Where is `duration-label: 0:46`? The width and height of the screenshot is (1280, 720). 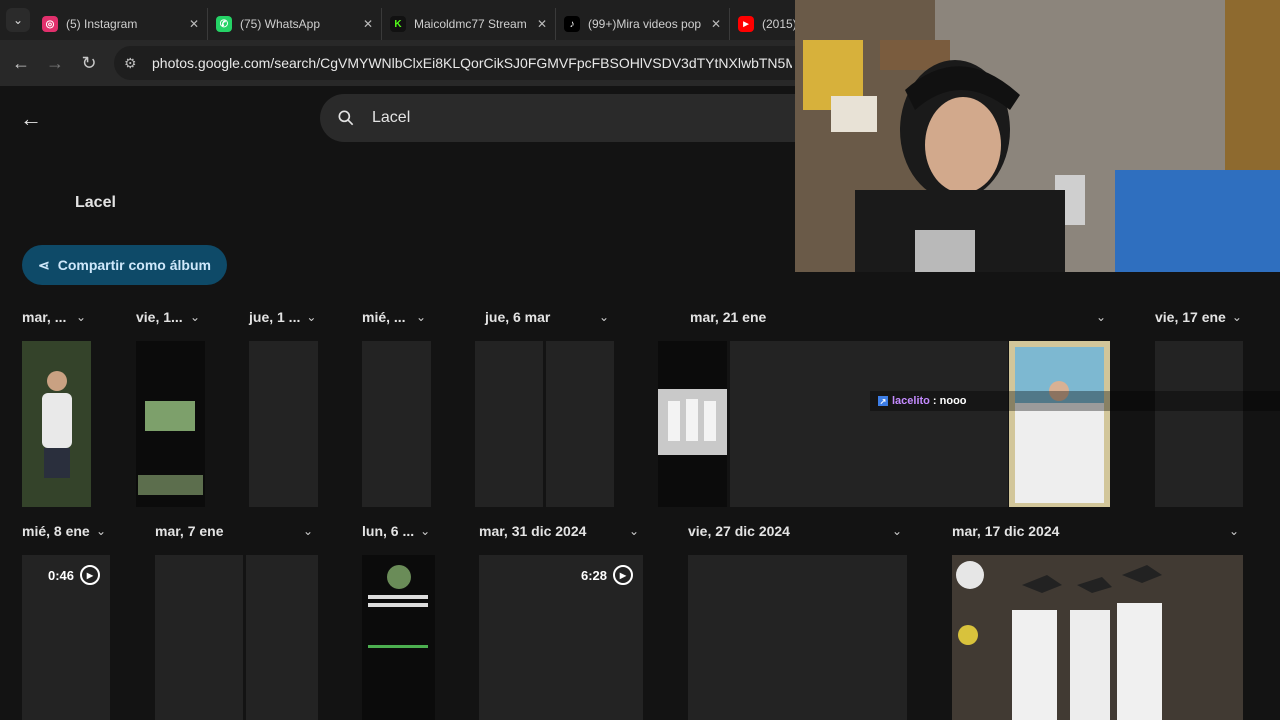 duration-label: 0:46 is located at coordinates (60, 575).